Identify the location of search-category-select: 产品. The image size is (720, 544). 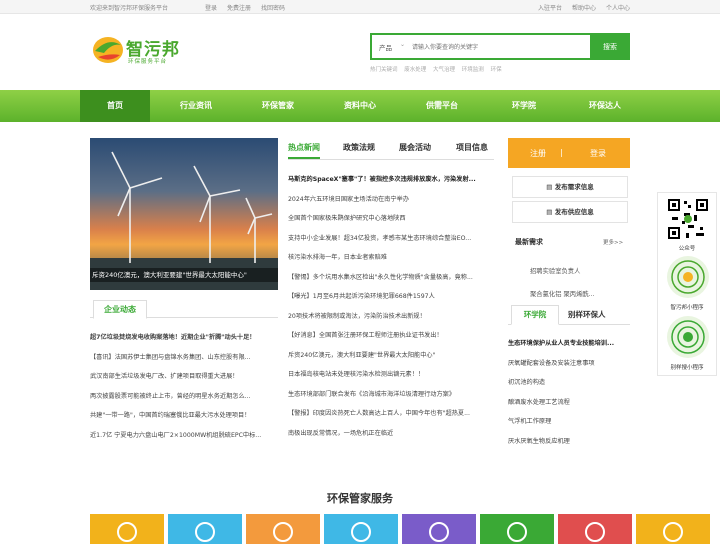
(385, 47).